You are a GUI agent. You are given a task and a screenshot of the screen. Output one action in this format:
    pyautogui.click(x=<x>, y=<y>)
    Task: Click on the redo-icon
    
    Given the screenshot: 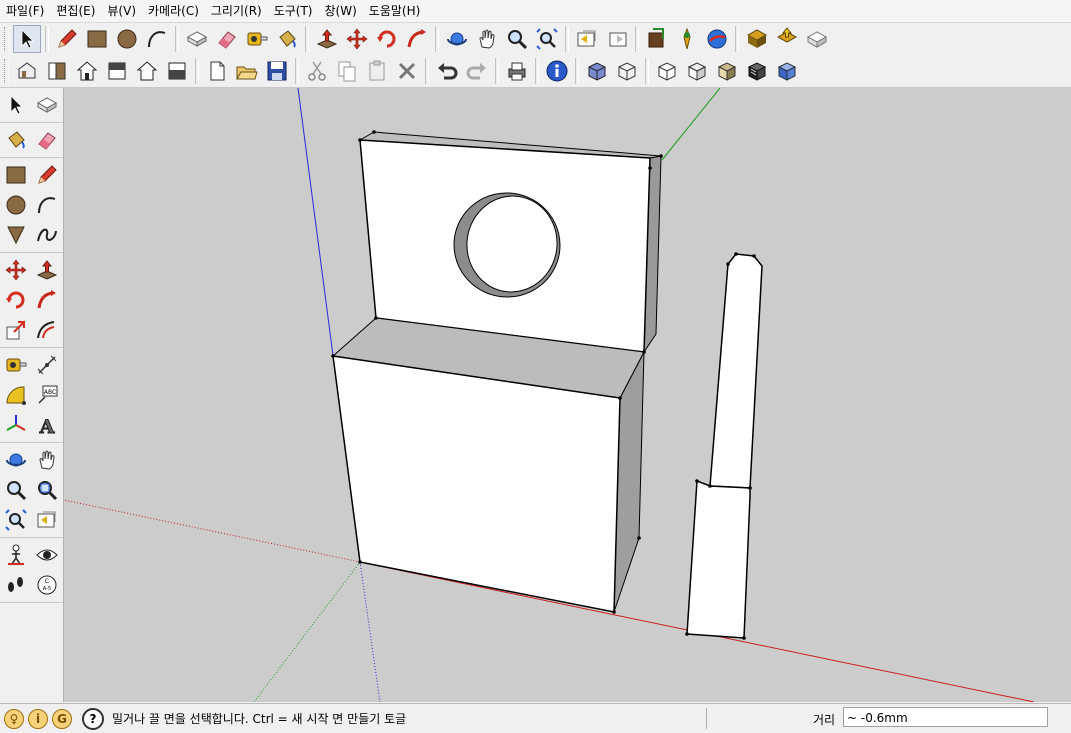 What is the action you would take?
    pyautogui.click(x=477, y=71)
    